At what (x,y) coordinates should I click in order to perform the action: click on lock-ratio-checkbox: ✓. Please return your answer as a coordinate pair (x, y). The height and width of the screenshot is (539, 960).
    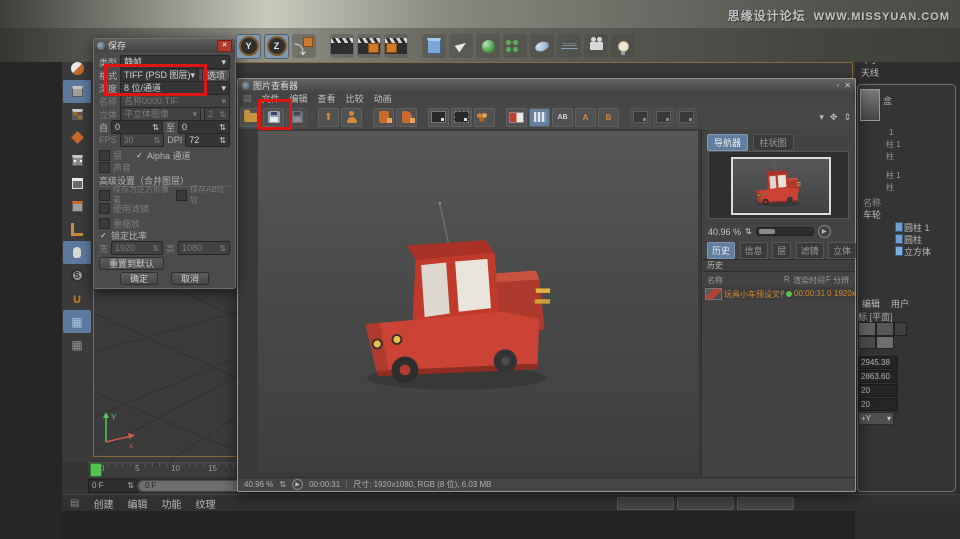
    Looking at the image, I should click on (103, 235).